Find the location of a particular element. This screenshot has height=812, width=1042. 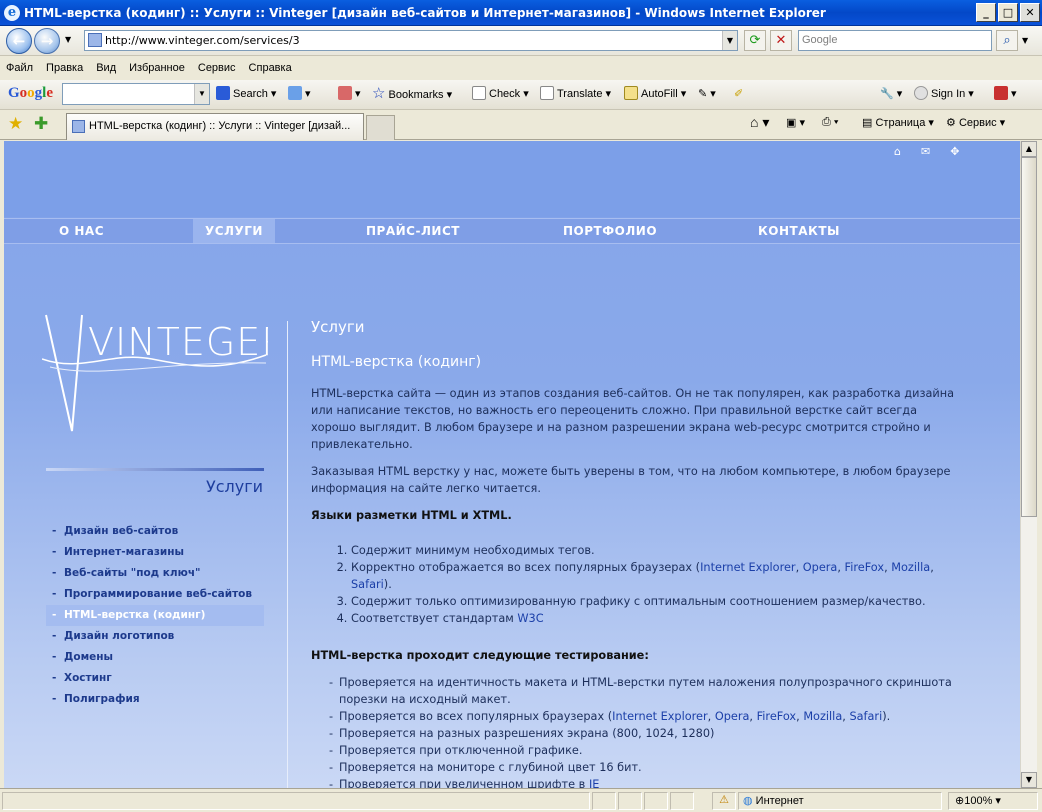

tools-menu-label: Сервис is located at coordinates (977, 123).